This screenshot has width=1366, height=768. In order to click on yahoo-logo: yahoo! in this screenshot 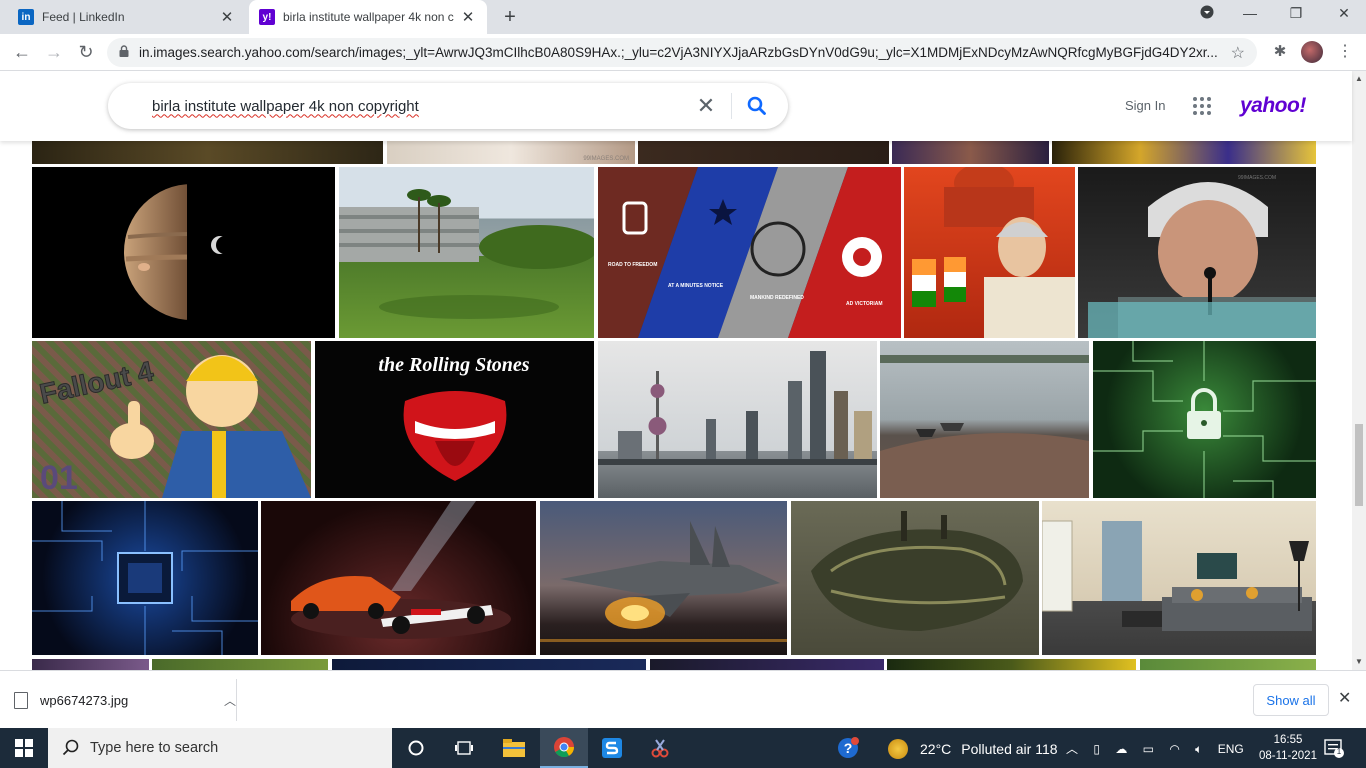, I will do `click(1273, 106)`.